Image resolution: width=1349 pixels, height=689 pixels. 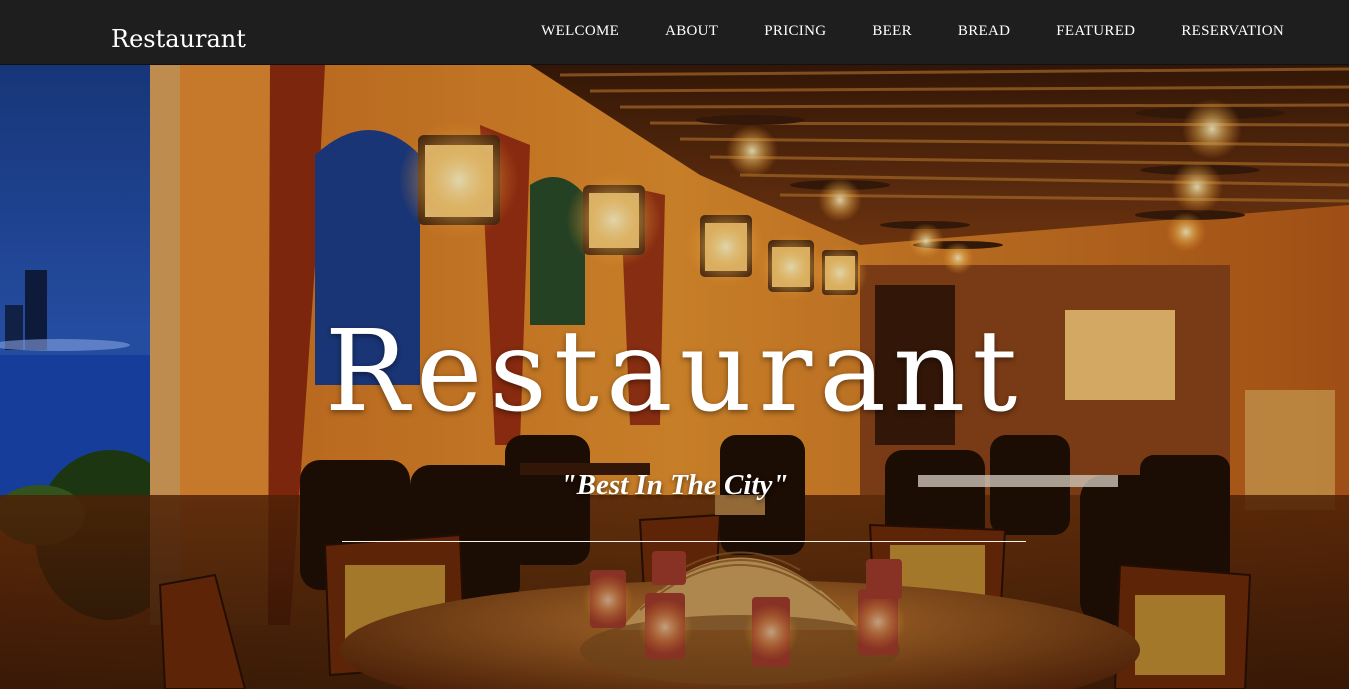 I want to click on brand-logo-link: Restaurant, so click(x=178, y=39).